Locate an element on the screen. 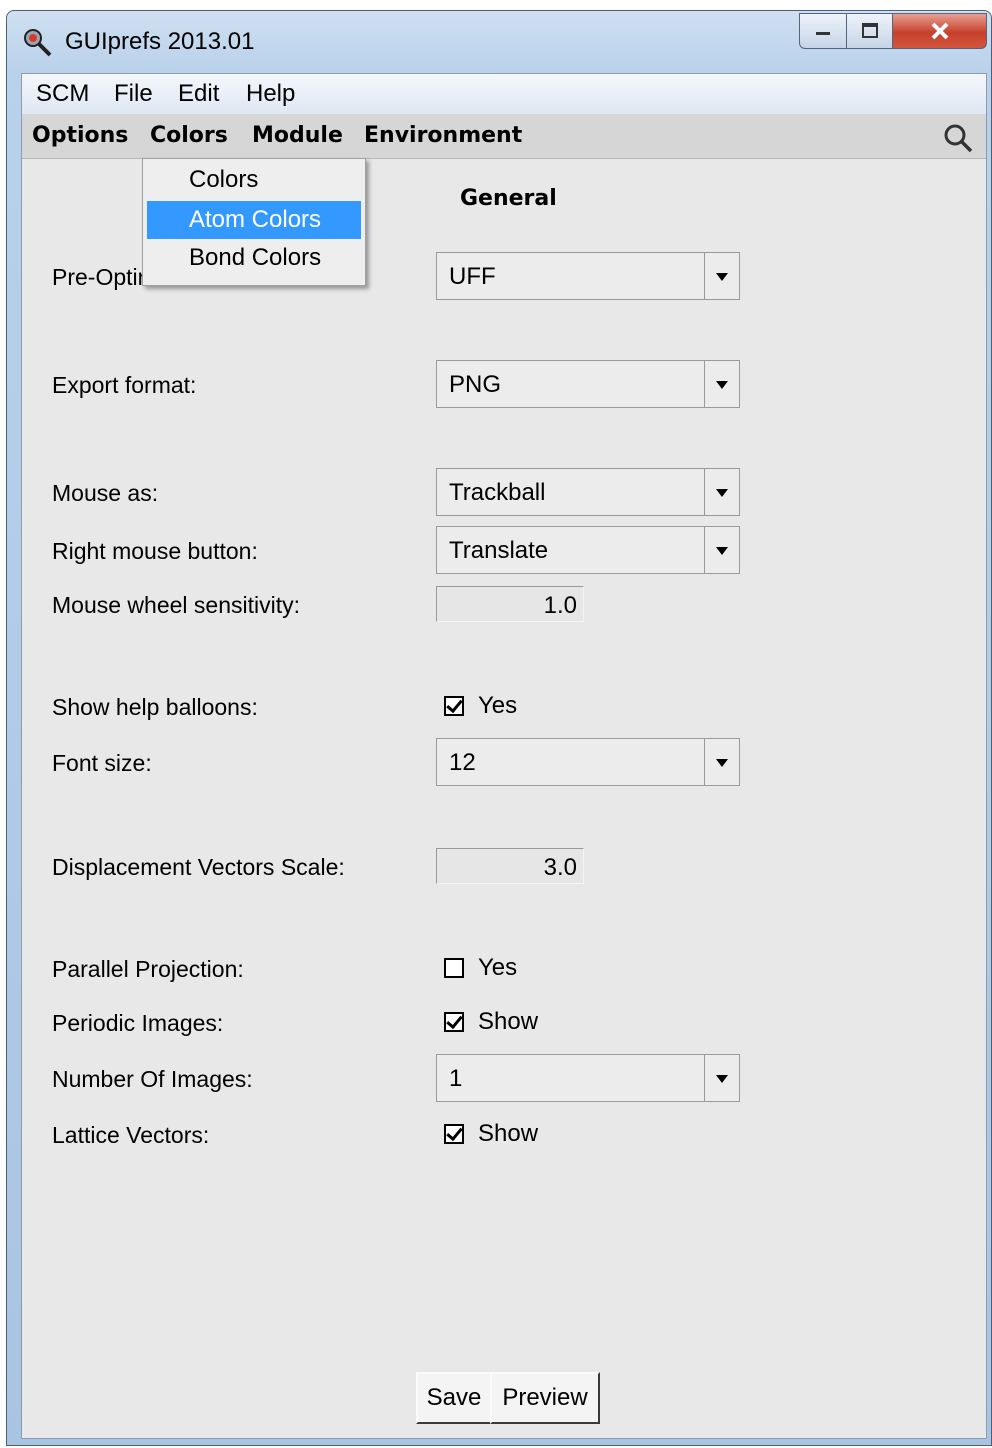 The height and width of the screenshot is (1448, 992). displacement-scale-value: 3.0 is located at coordinates (560, 867).